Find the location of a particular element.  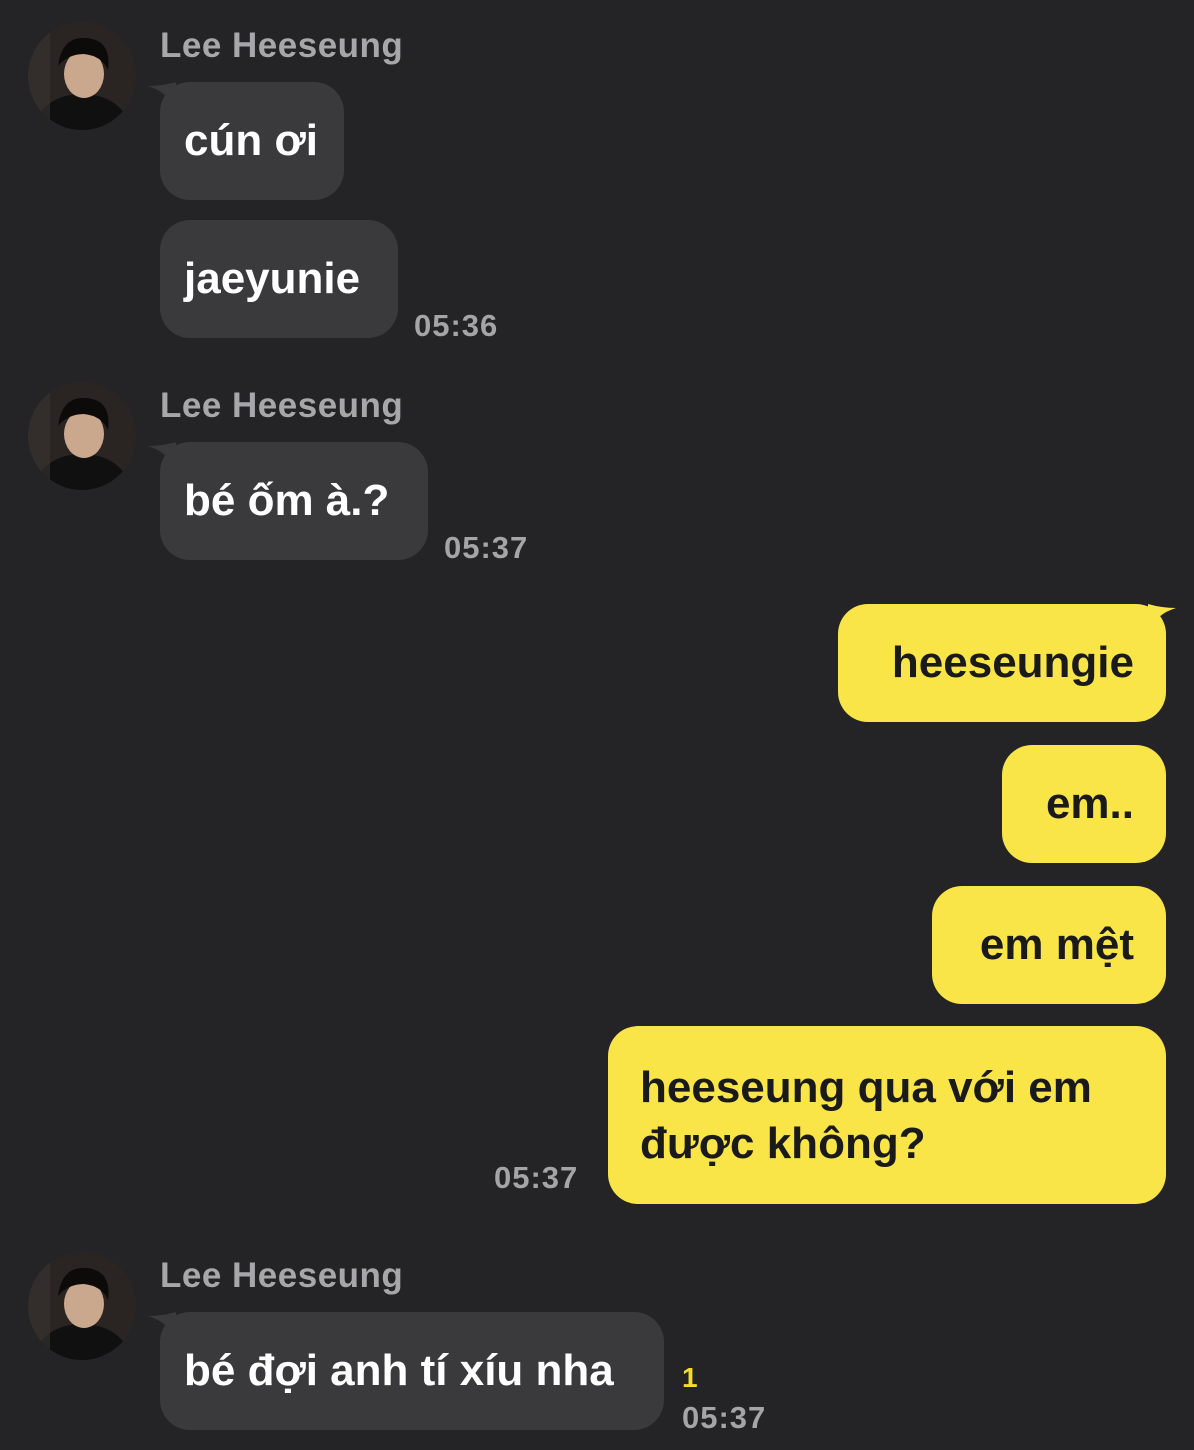

message-timestamp: 05:36 is located at coordinates (456, 325).